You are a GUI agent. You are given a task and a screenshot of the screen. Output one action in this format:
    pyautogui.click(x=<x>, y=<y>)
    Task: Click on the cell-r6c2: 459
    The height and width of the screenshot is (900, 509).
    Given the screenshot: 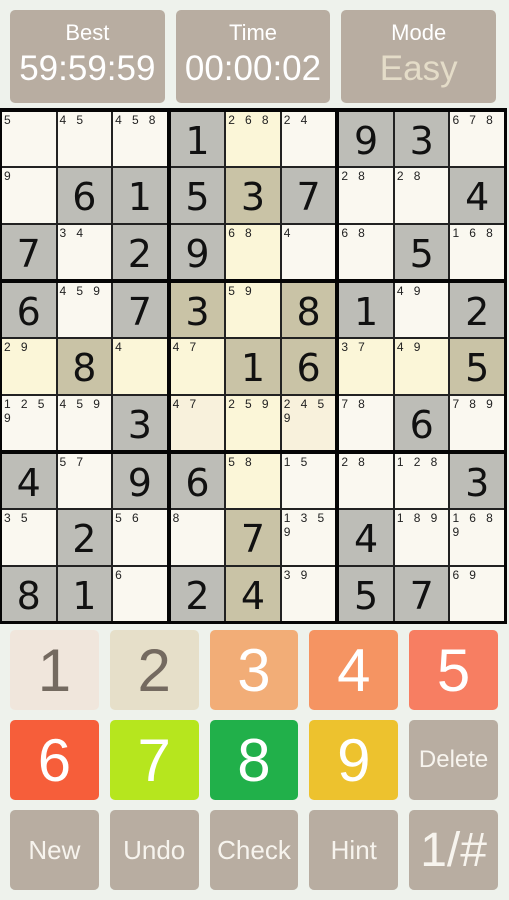 What is the action you would take?
    pyautogui.click(x=84, y=422)
    